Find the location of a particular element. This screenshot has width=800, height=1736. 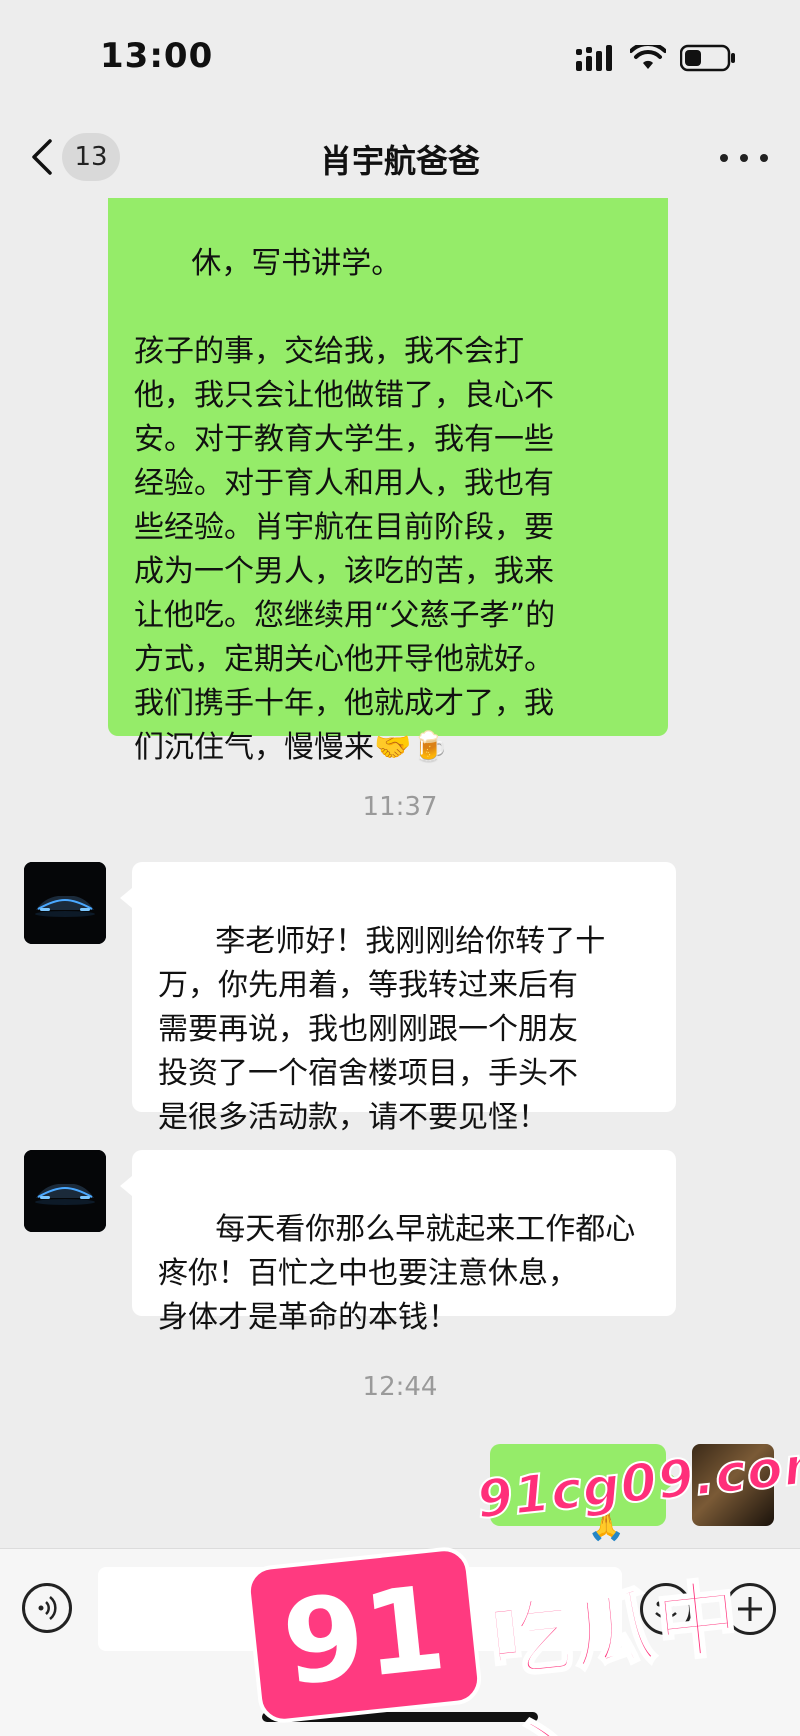

more-button is located at coordinates (744, 158).